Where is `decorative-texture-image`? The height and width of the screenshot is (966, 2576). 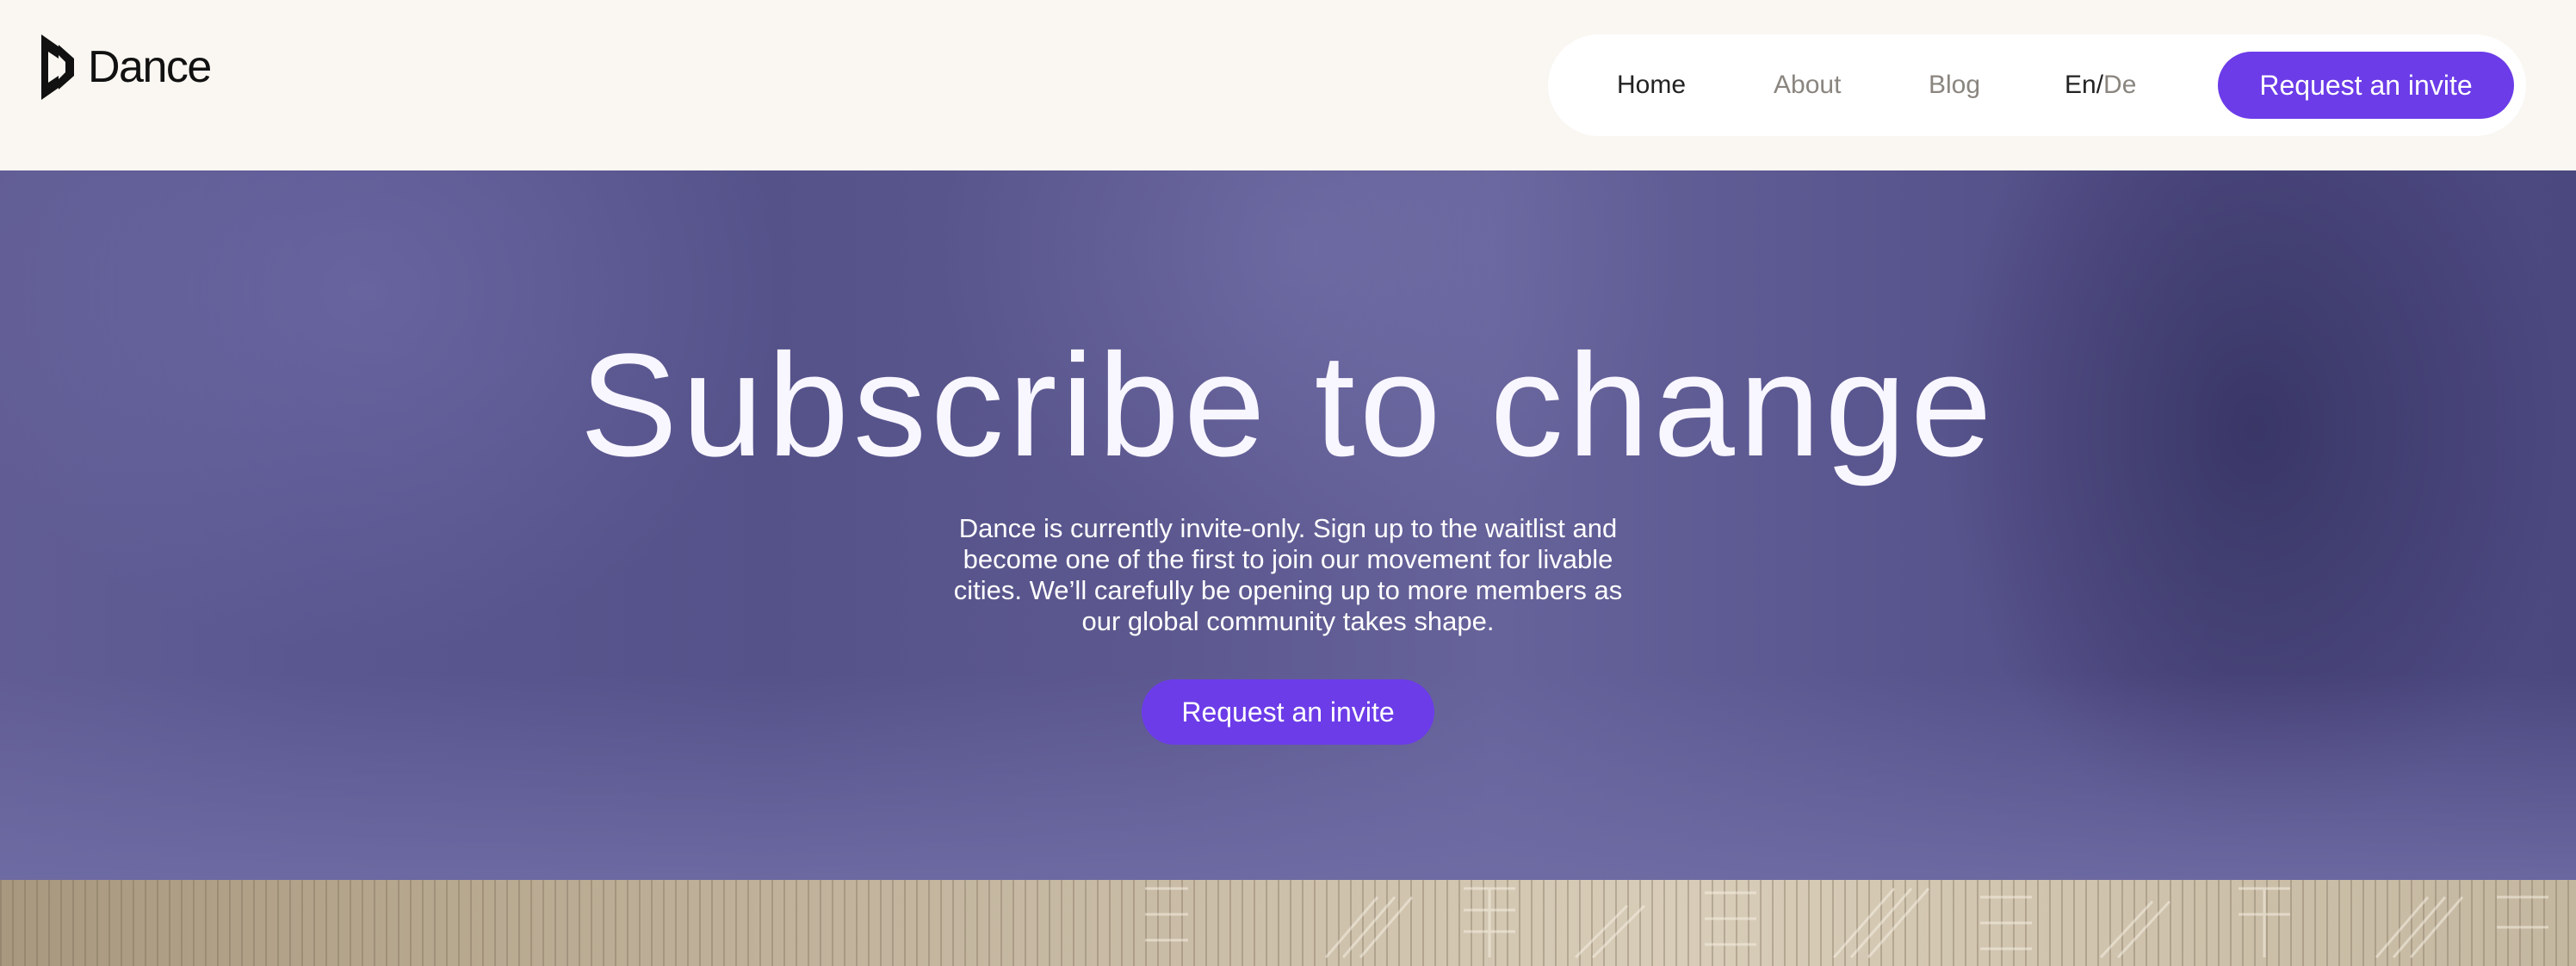 decorative-texture-image is located at coordinates (1288, 923).